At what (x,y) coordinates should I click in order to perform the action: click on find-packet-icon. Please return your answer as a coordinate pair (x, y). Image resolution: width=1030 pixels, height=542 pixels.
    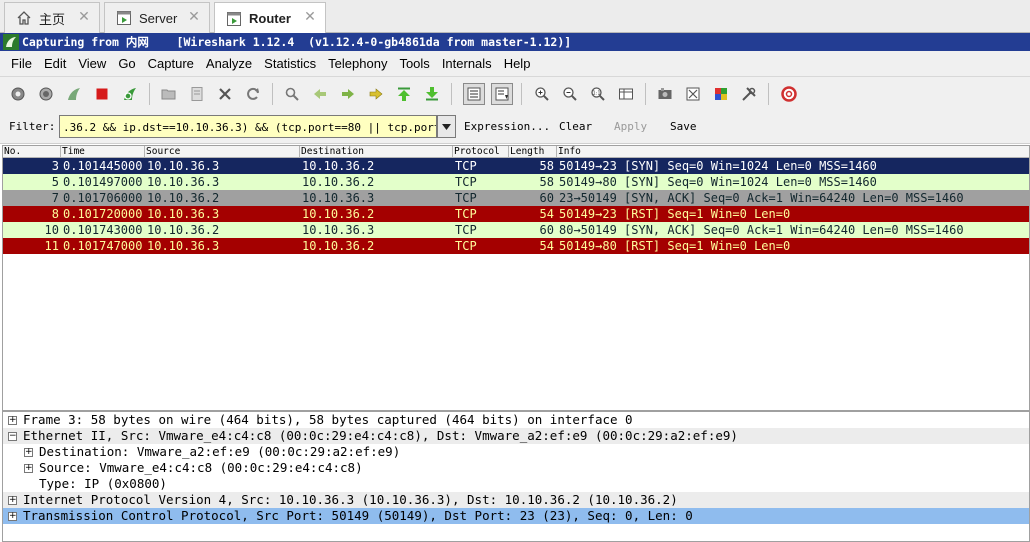
    Looking at the image, I should click on (292, 94).